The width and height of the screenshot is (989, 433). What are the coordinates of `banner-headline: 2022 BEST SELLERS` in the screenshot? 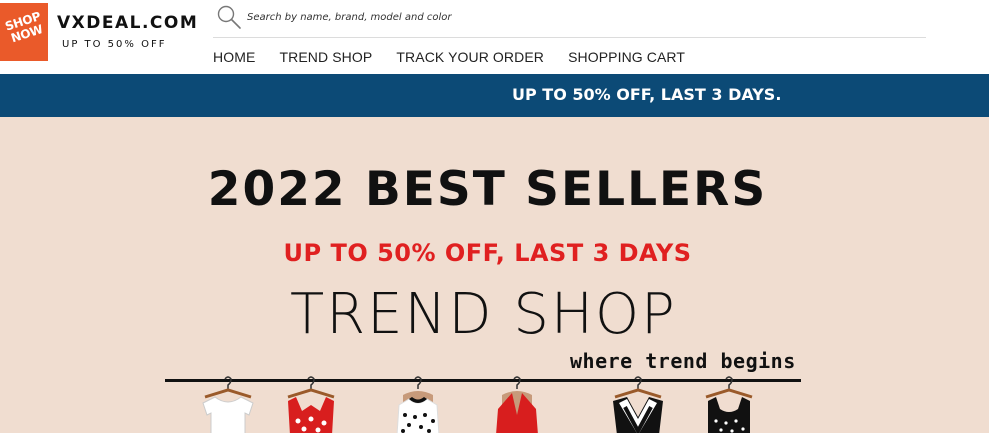 It's located at (487, 189).